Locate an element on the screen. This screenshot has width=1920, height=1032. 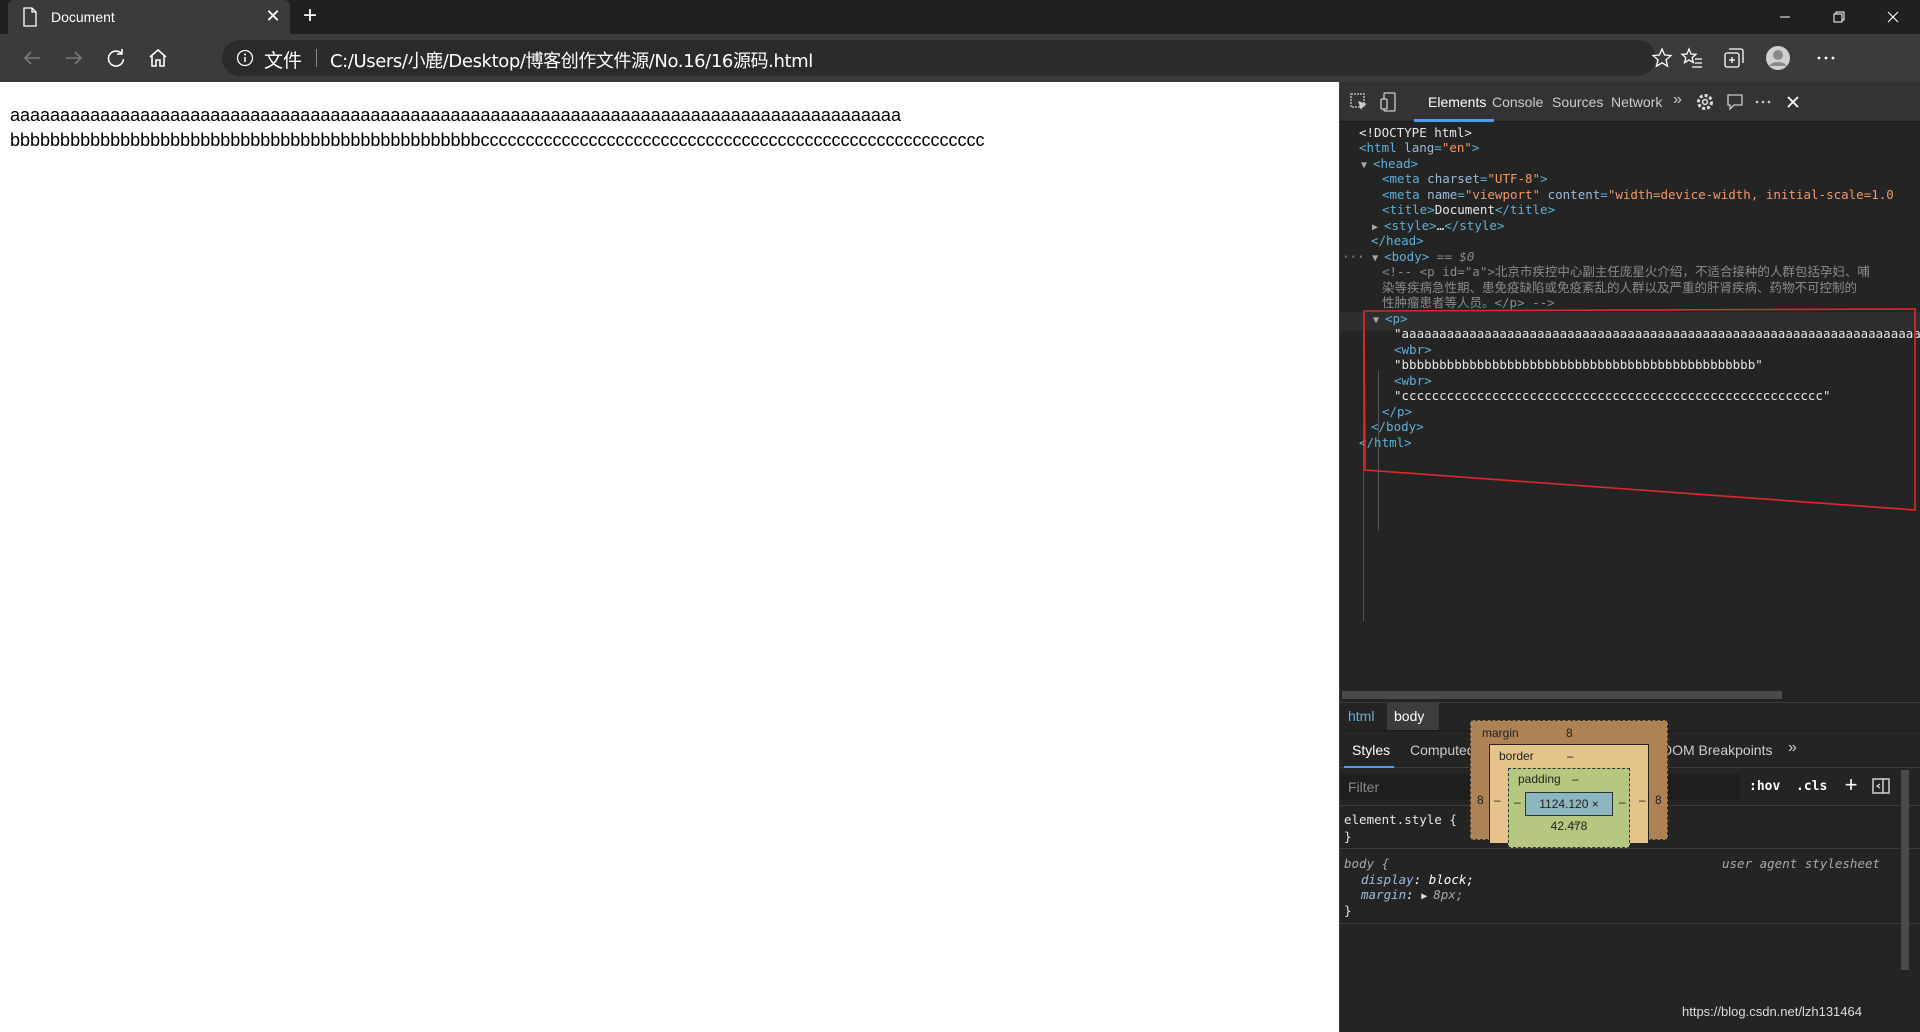
back-arrow-icon is located at coordinates (31, 58).